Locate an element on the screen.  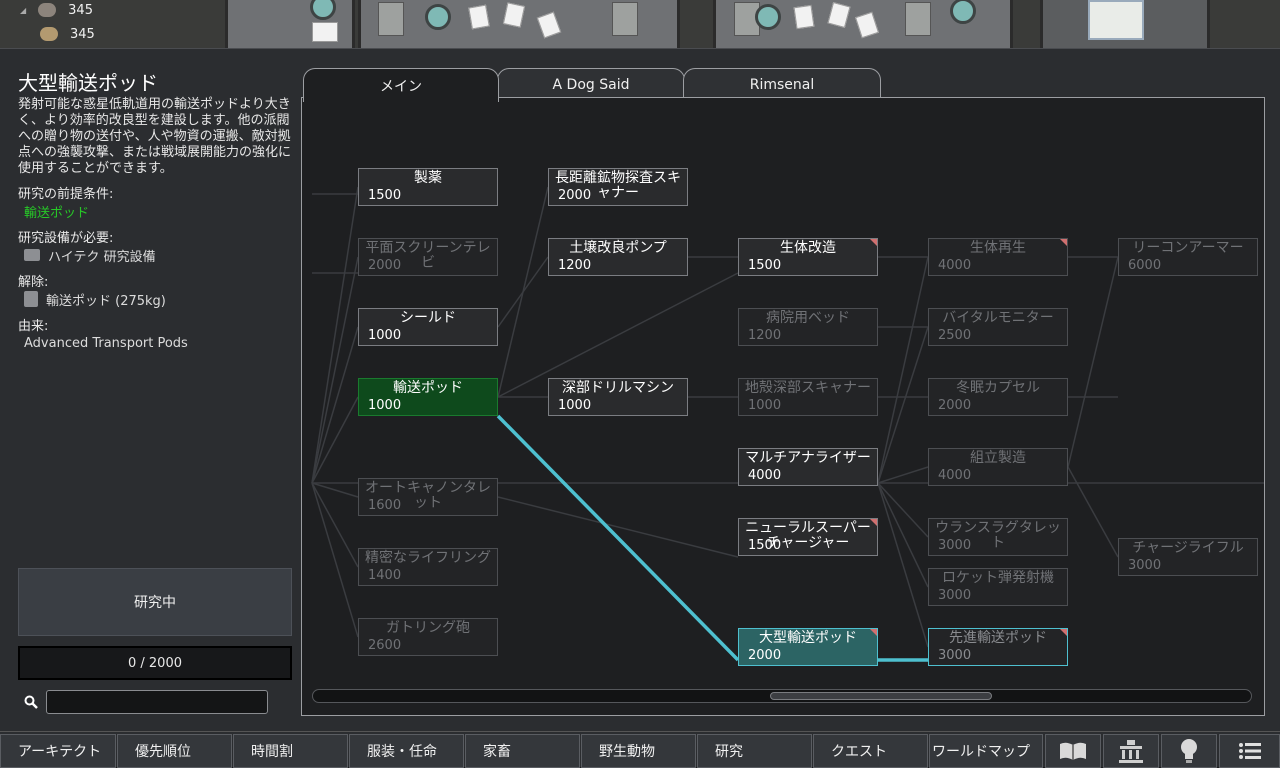
factions-icon is located at coordinates (1131, 751).